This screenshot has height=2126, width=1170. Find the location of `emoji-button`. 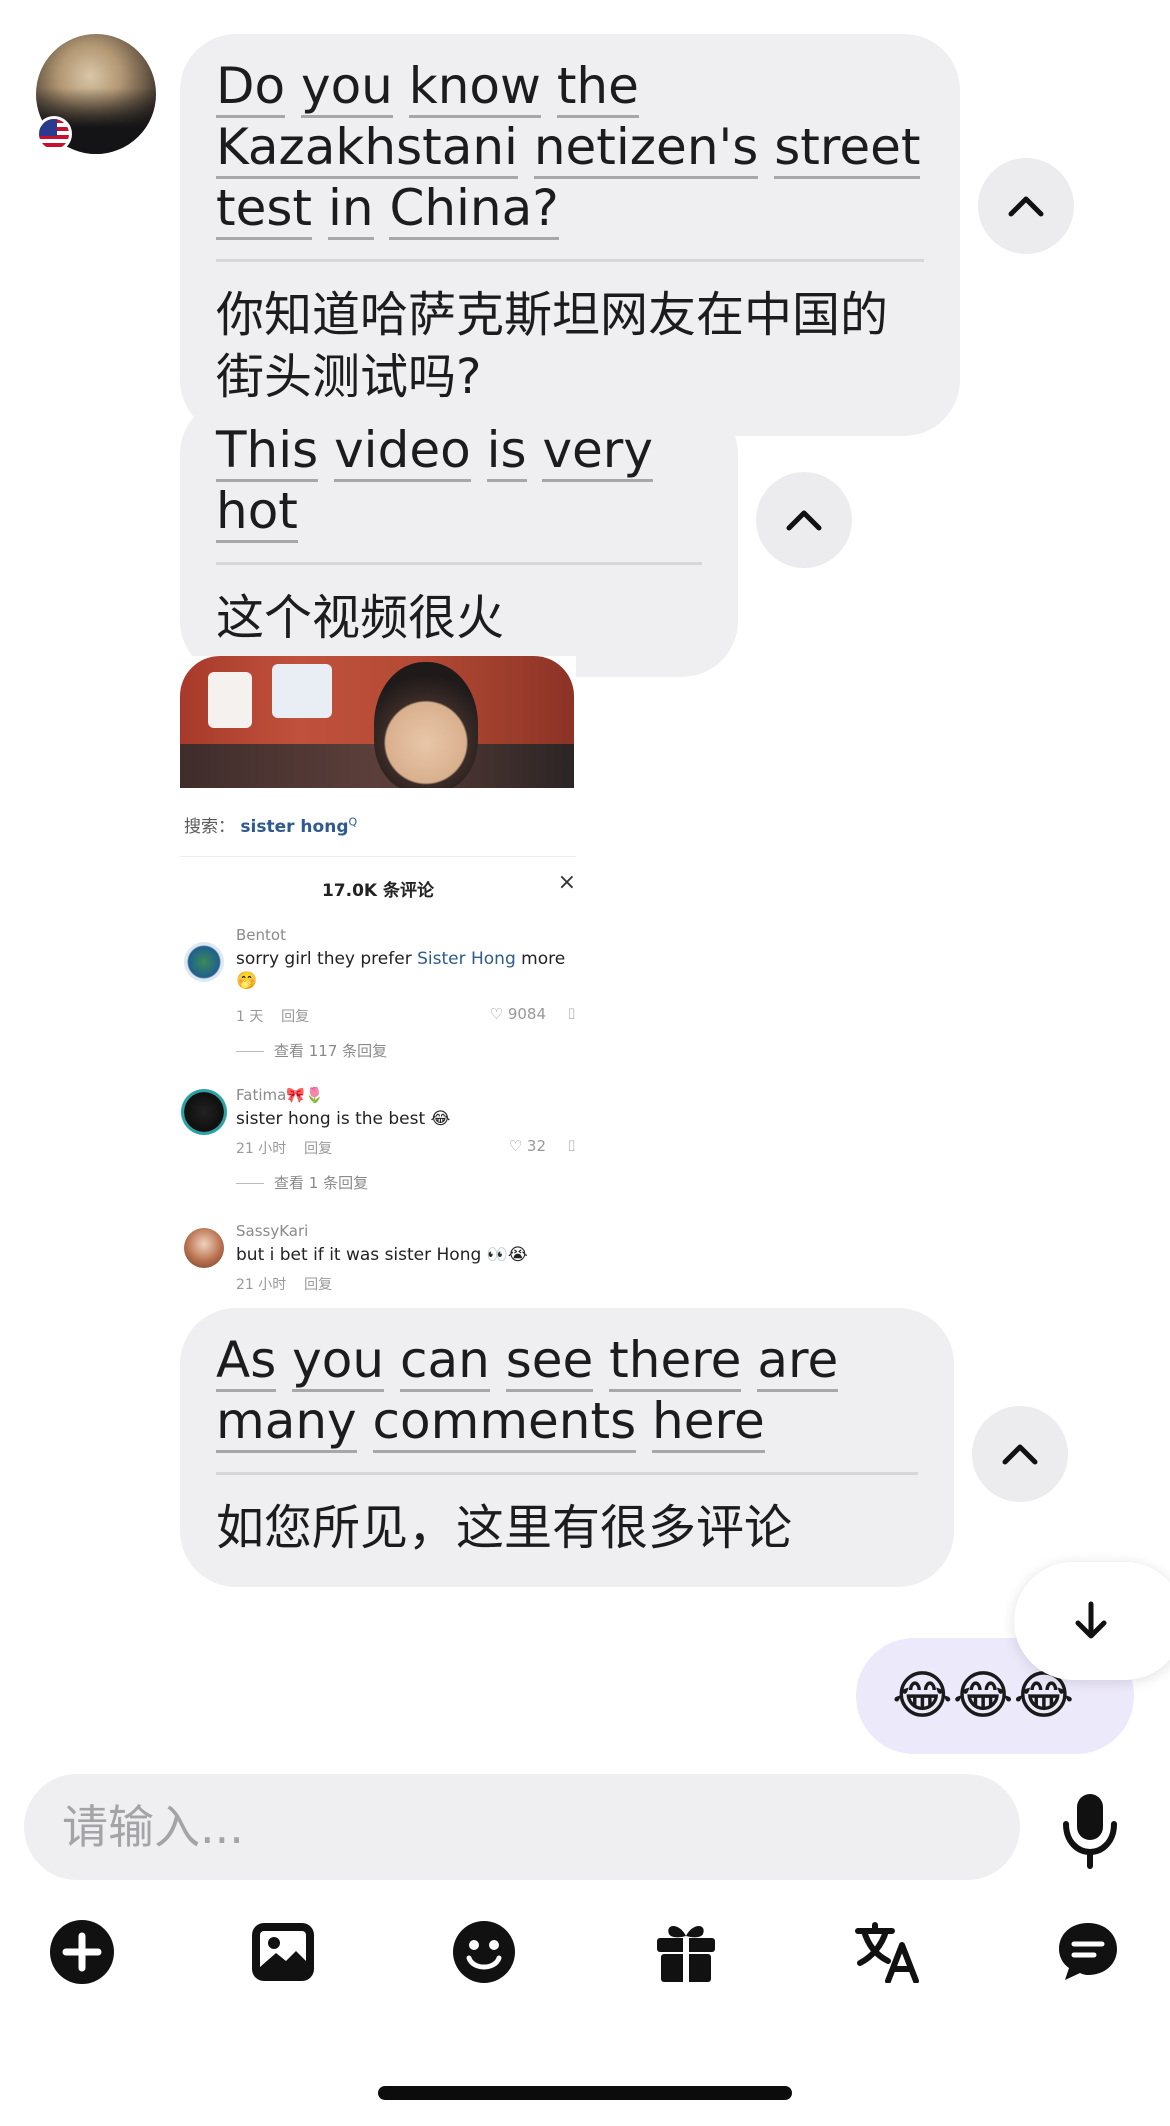

emoji-button is located at coordinates (484, 1952).